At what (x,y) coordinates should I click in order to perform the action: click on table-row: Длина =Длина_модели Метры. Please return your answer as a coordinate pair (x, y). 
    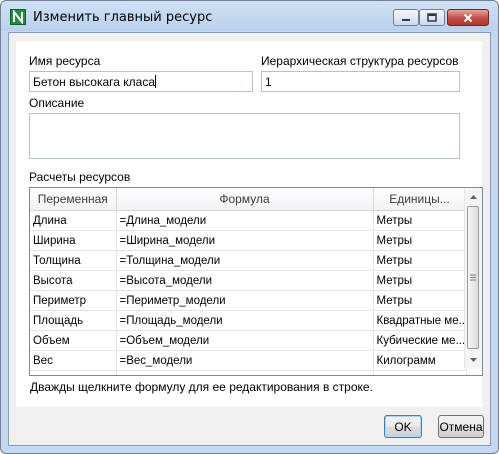
    Looking at the image, I should click on (248, 220).